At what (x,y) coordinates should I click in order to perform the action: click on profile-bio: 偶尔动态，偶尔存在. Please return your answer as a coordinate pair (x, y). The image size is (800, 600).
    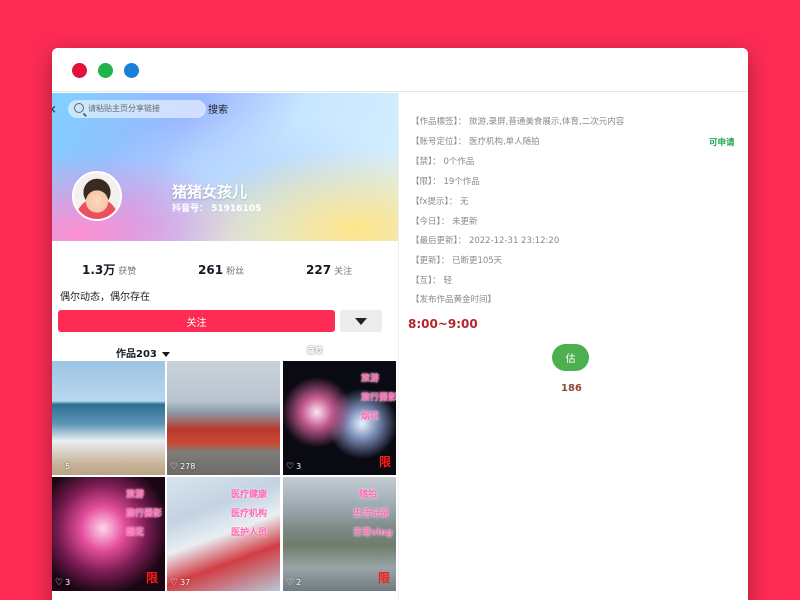
    Looking at the image, I should click on (105, 297).